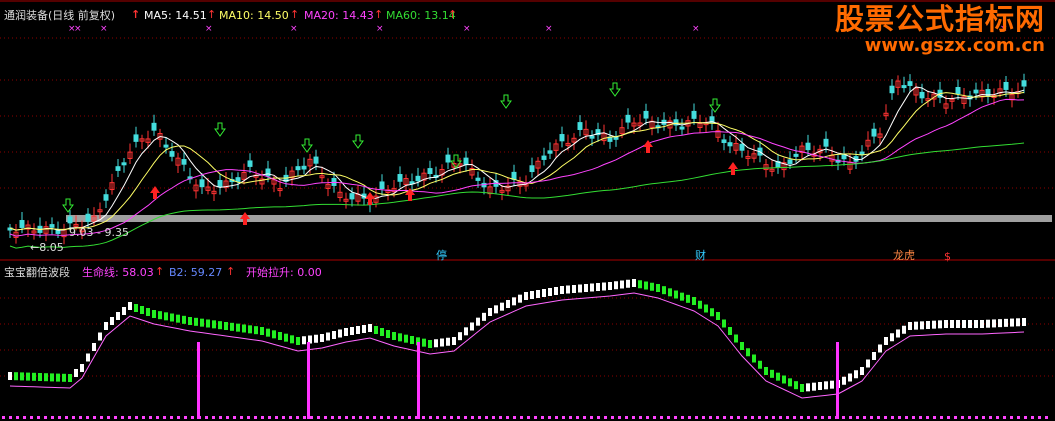 The image size is (1055, 421). What do you see at coordinates (904, 255) in the screenshot?
I see `event-tag-dragon-tiger: 龙虎` at bounding box center [904, 255].